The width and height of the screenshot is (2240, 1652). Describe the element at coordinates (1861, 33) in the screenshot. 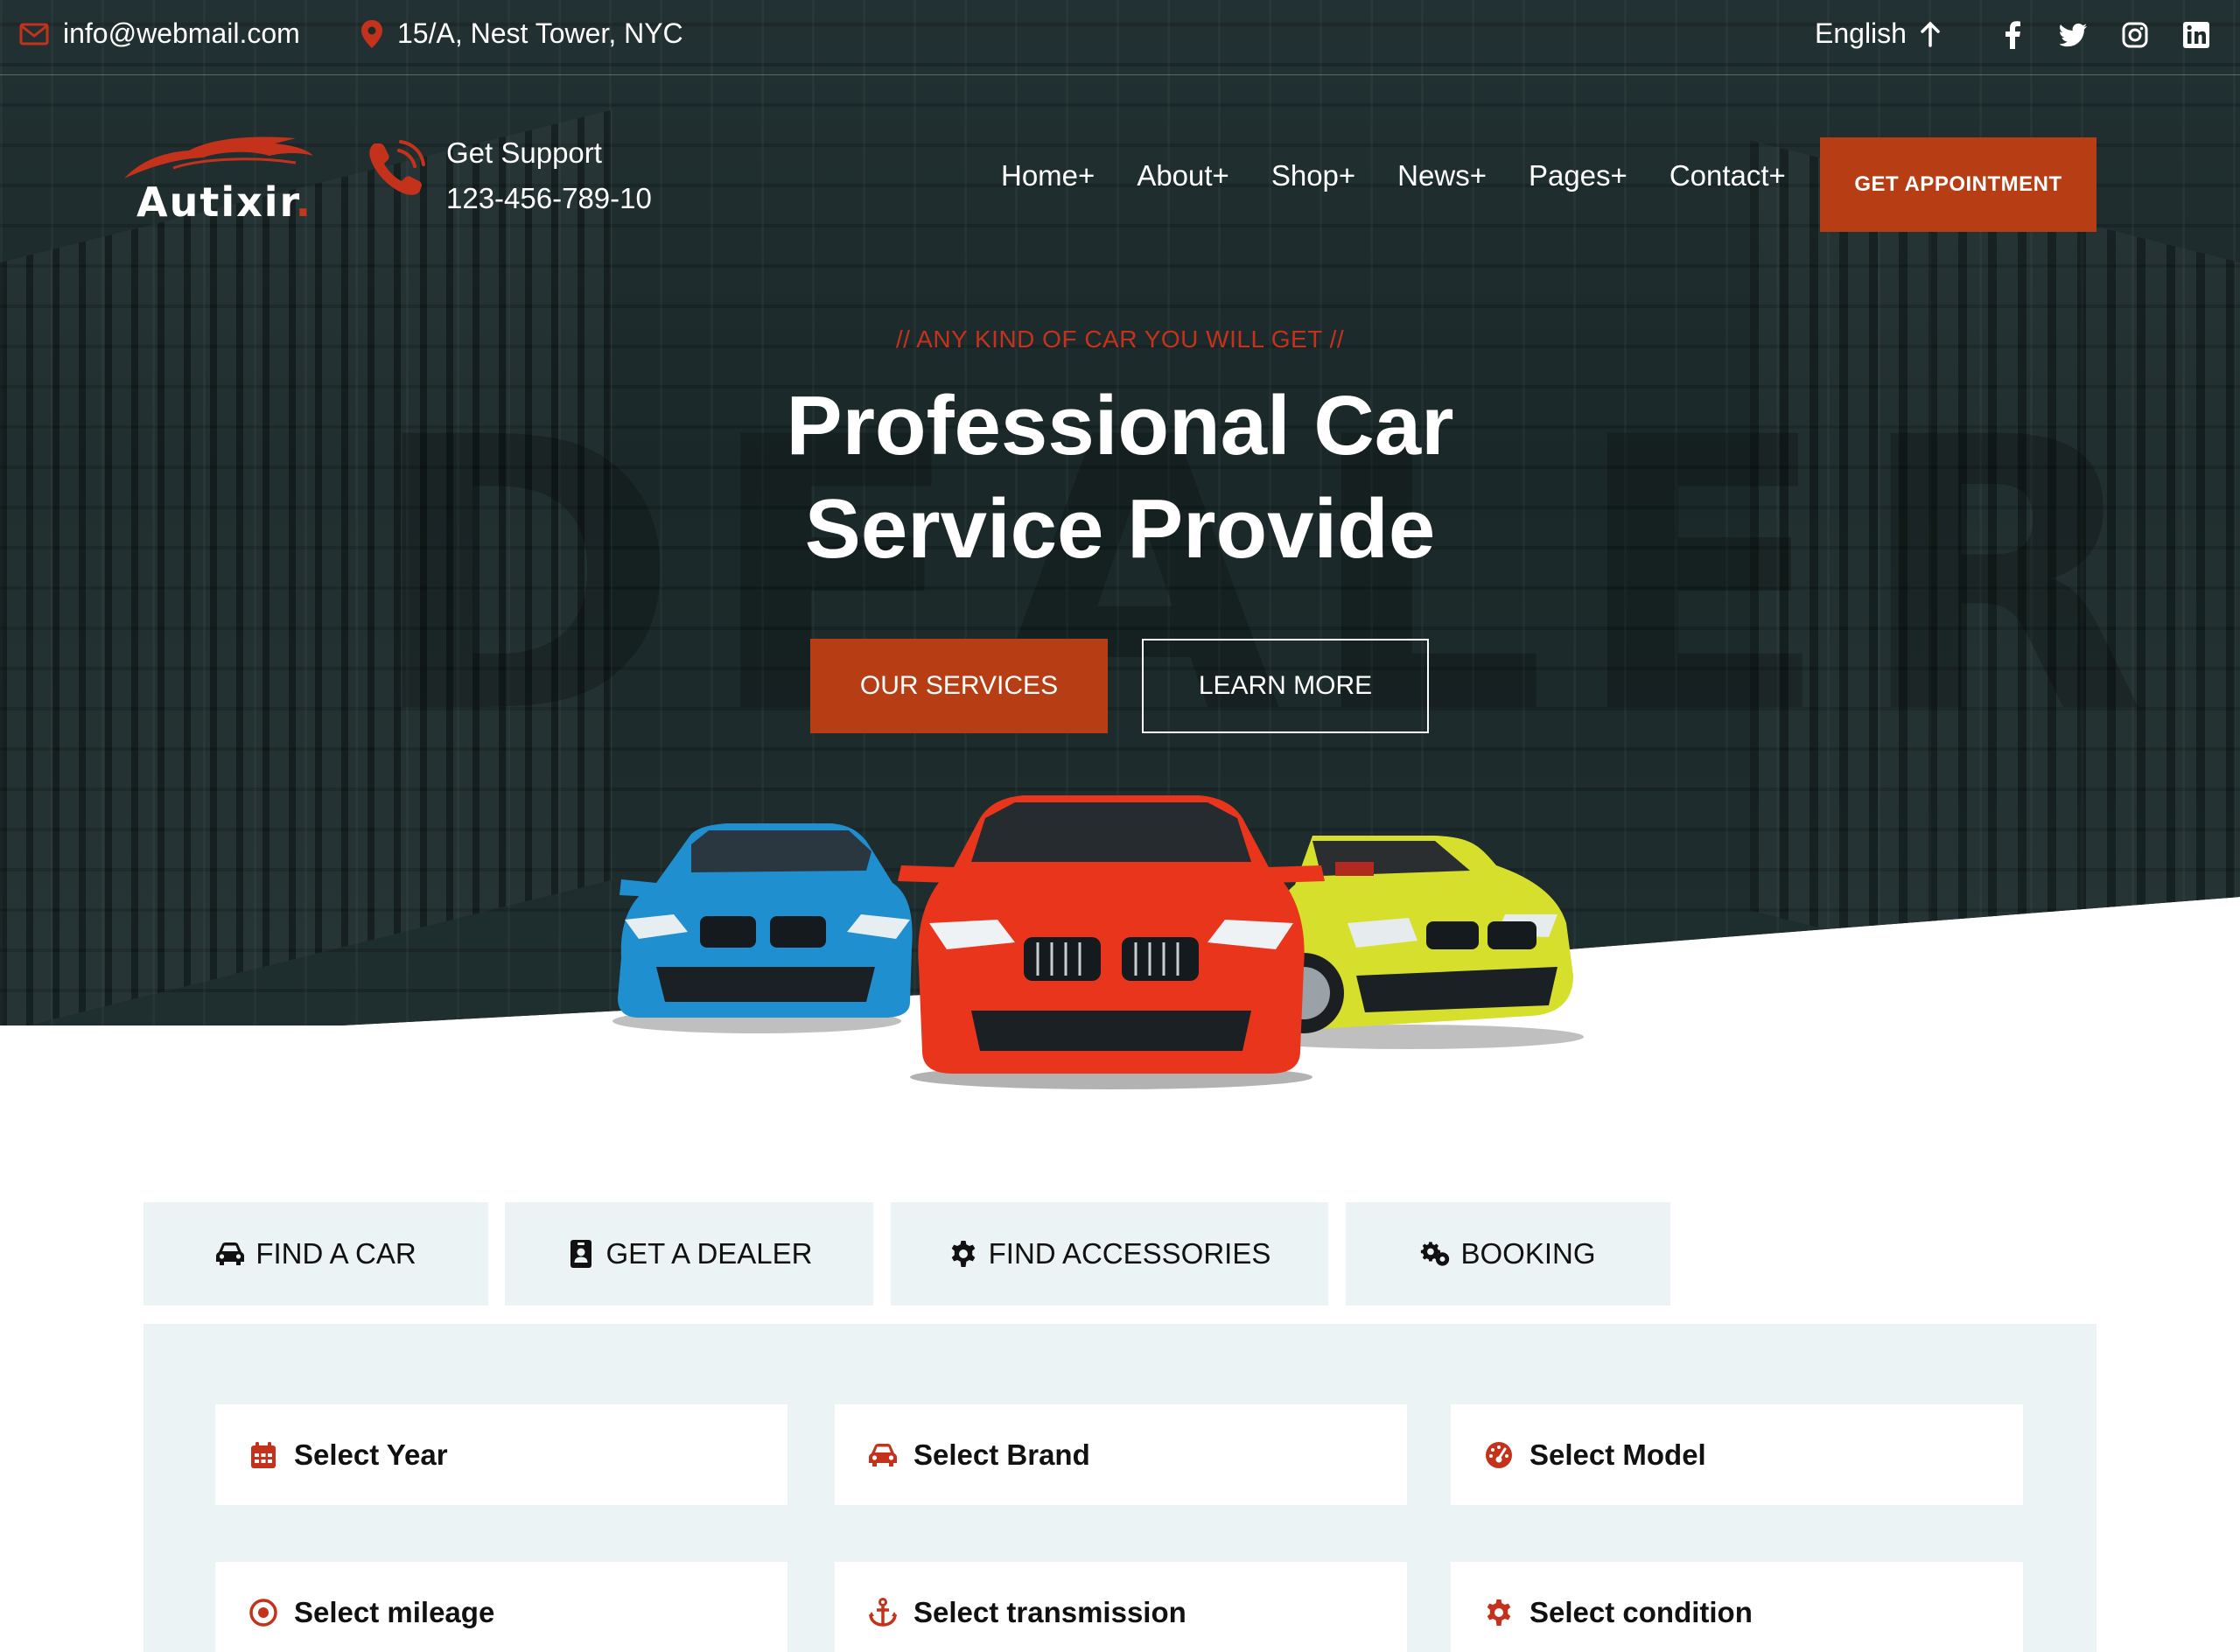

I see `language-label: English` at that location.